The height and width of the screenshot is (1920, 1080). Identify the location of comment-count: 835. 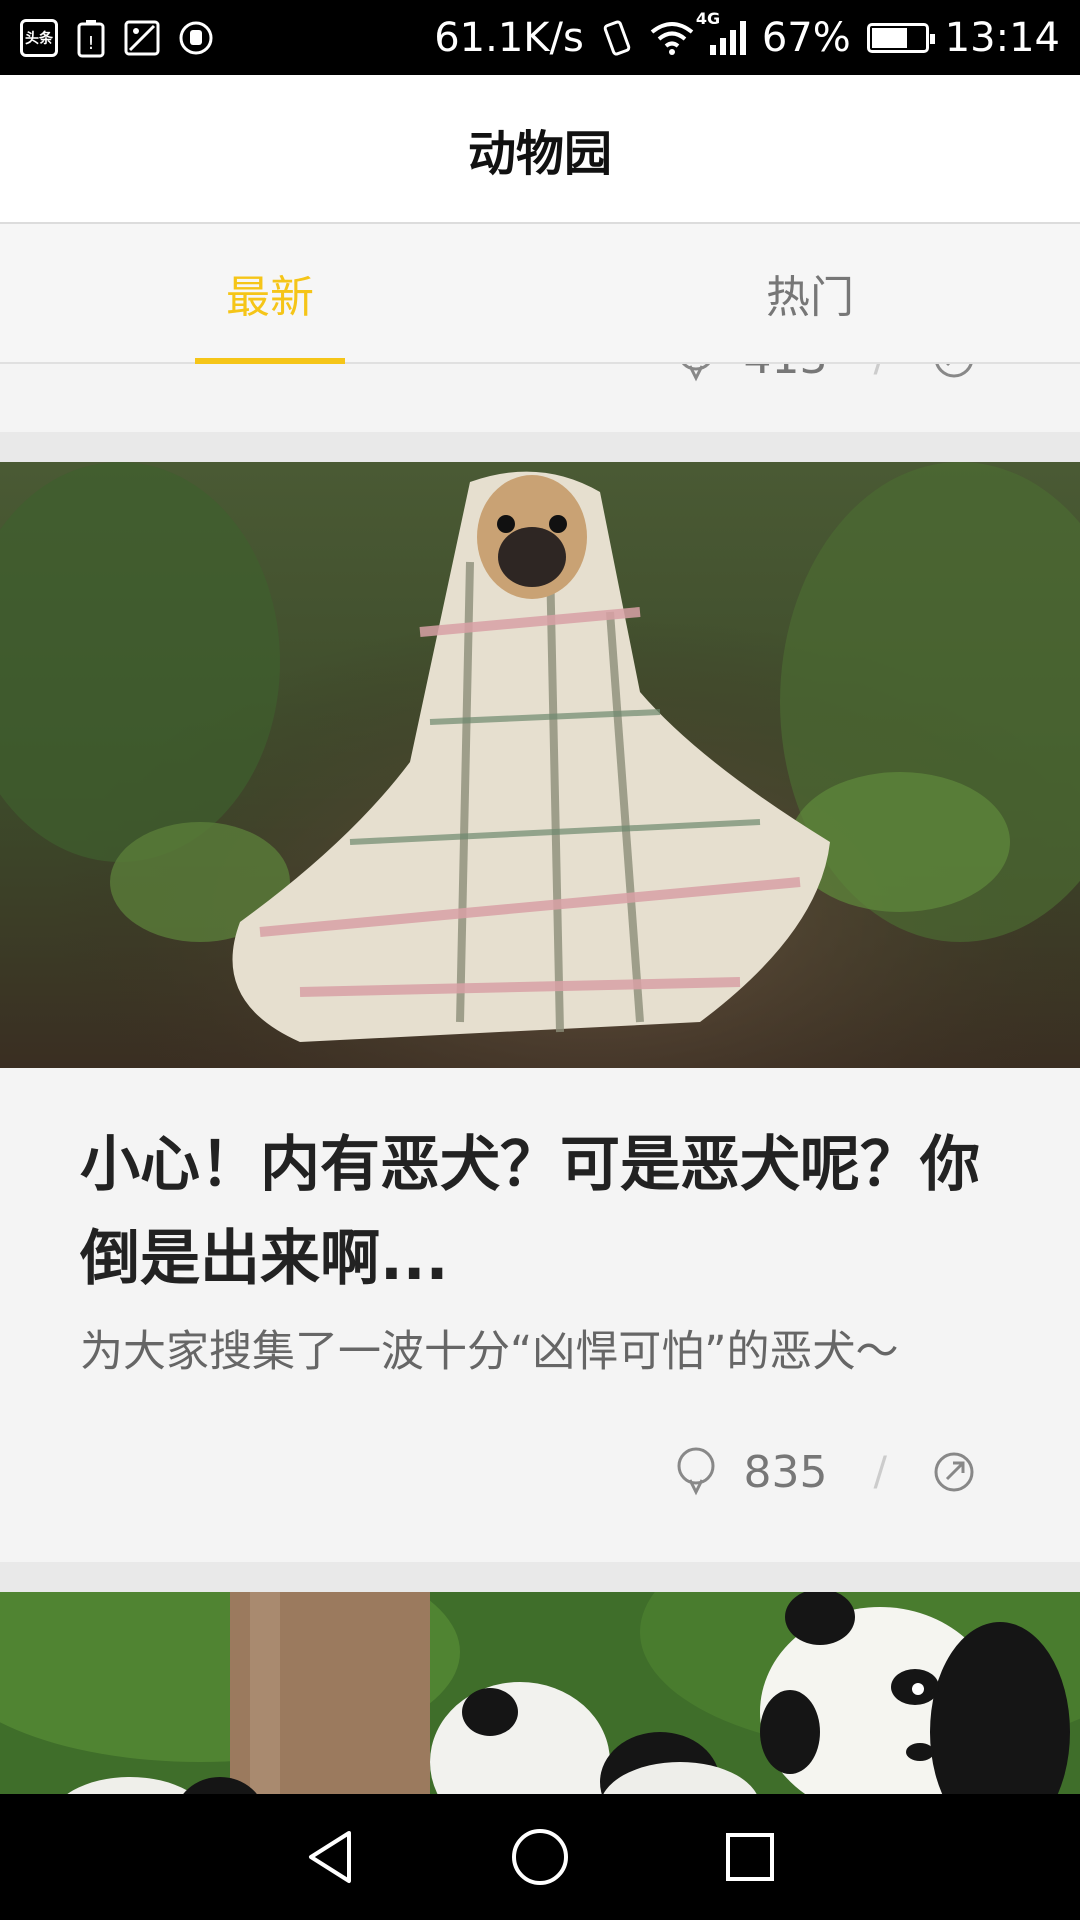
(785, 1472).